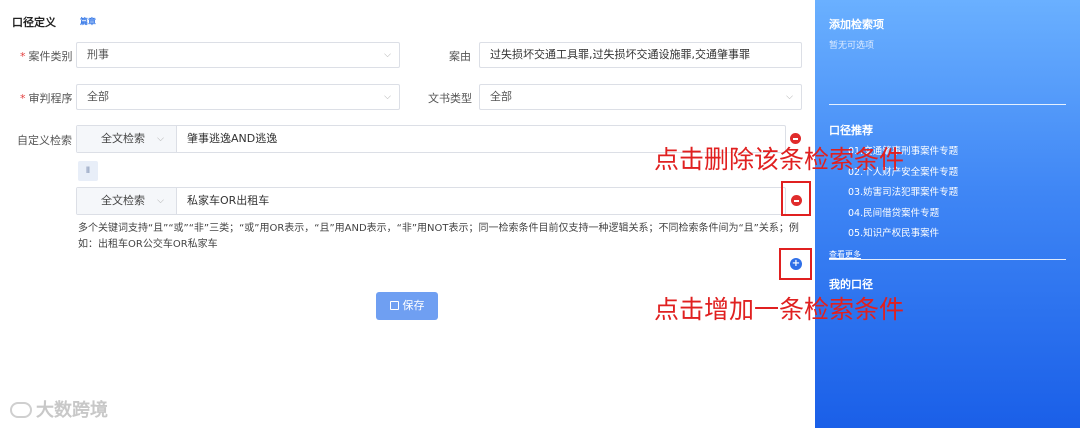  What do you see at coordinates (856, 24) in the screenshot?
I see `add-search-item-title: 添加检索项` at bounding box center [856, 24].